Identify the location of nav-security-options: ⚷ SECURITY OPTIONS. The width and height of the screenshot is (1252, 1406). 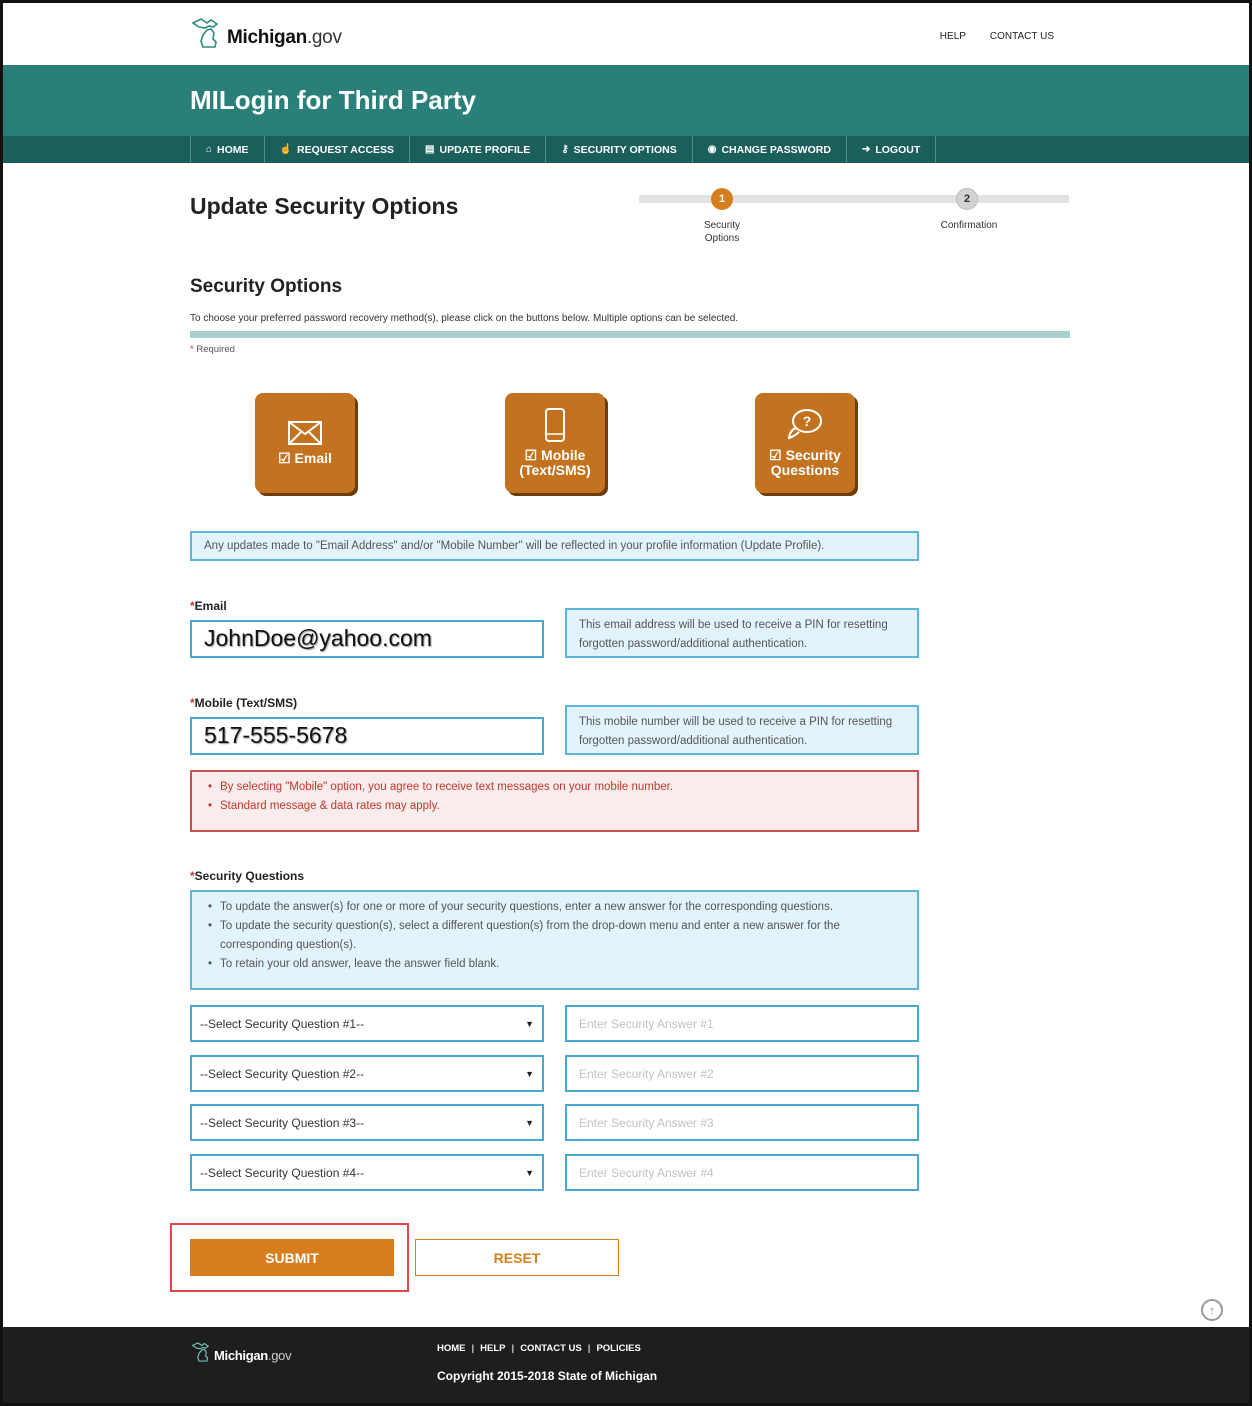
(619, 149).